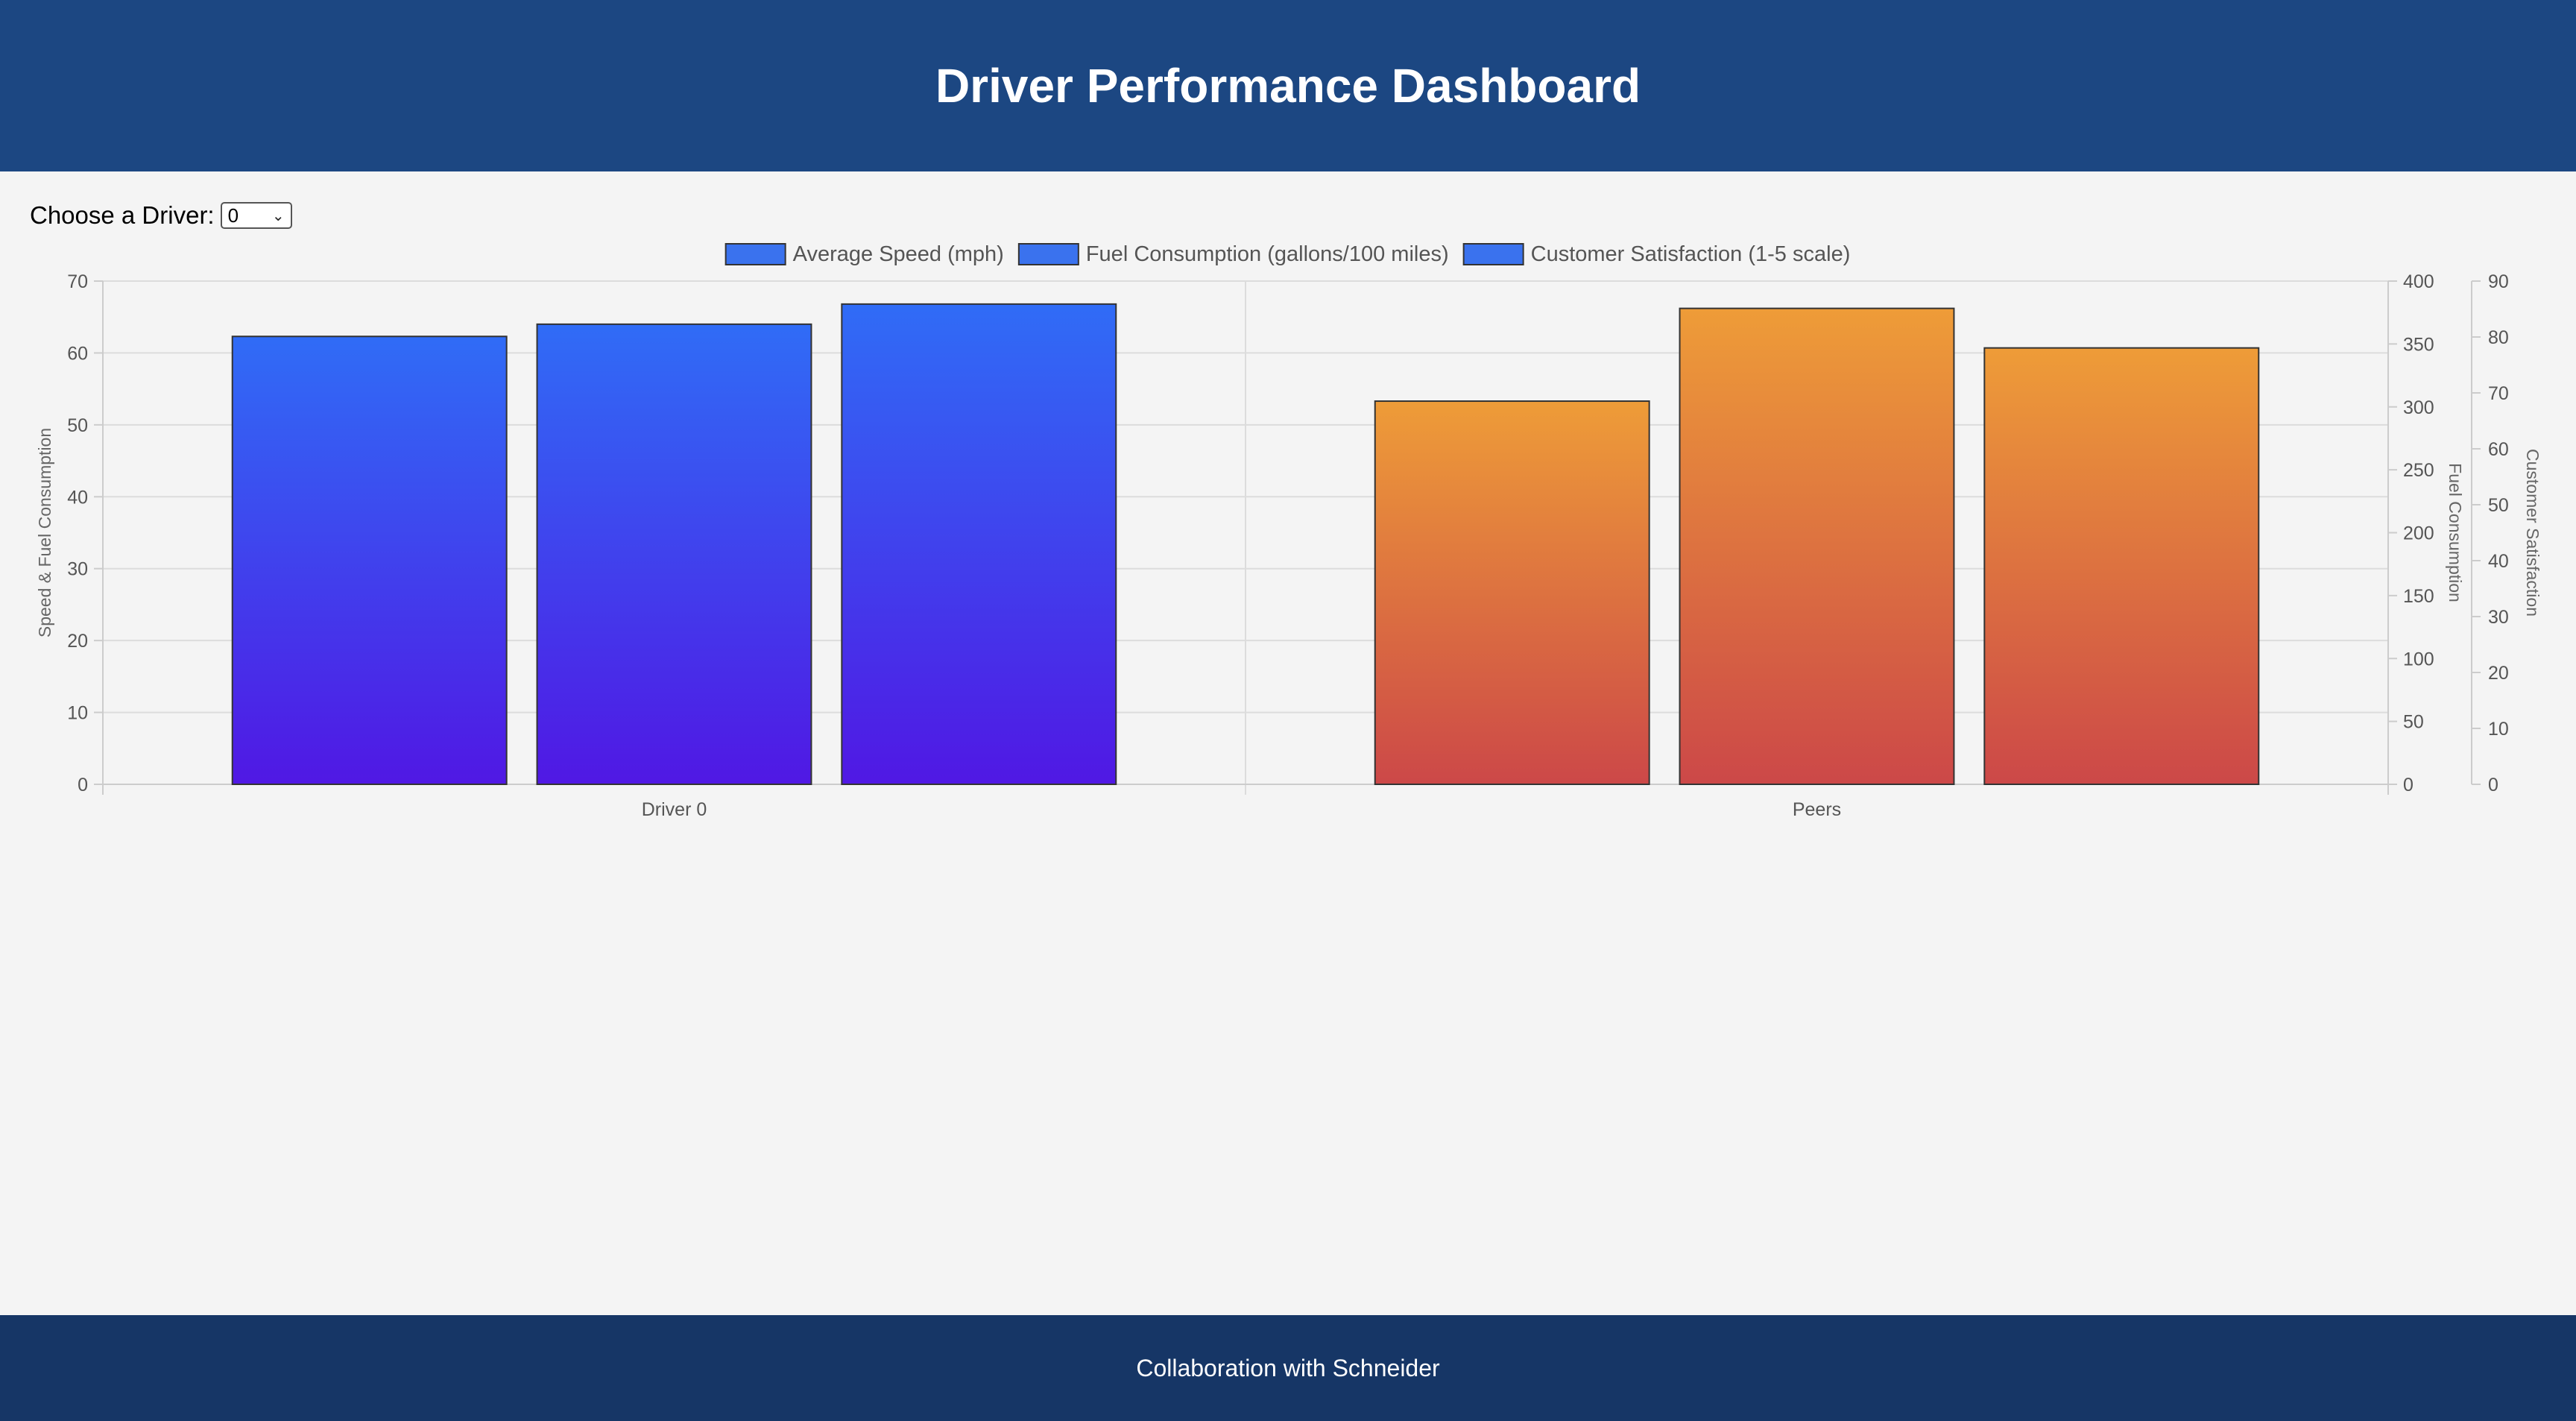  Describe the element at coordinates (898, 254) in the screenshot. I see `legend-label: Average Speed (mph)` at that location.